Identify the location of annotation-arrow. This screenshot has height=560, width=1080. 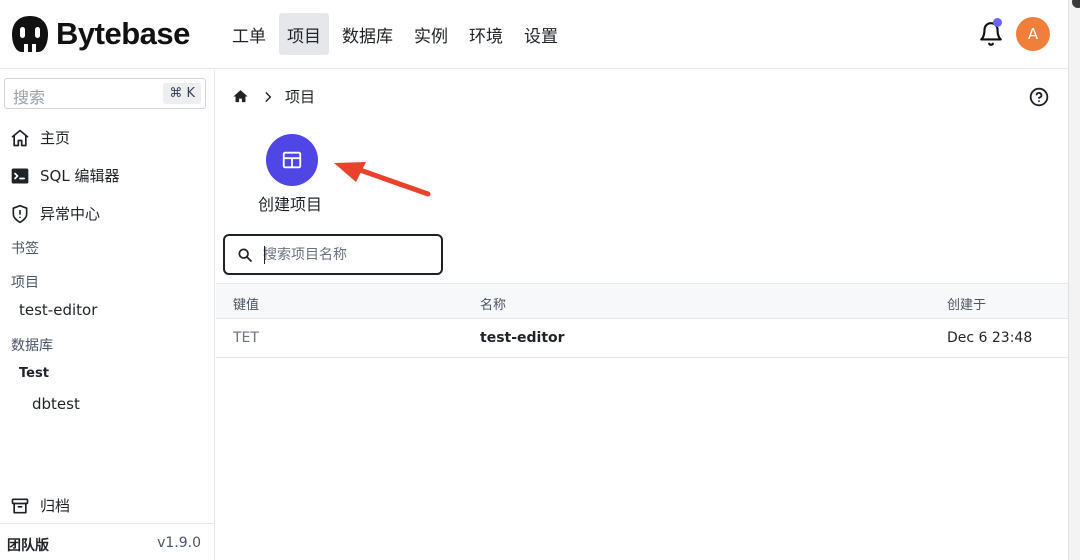
(382, 179).